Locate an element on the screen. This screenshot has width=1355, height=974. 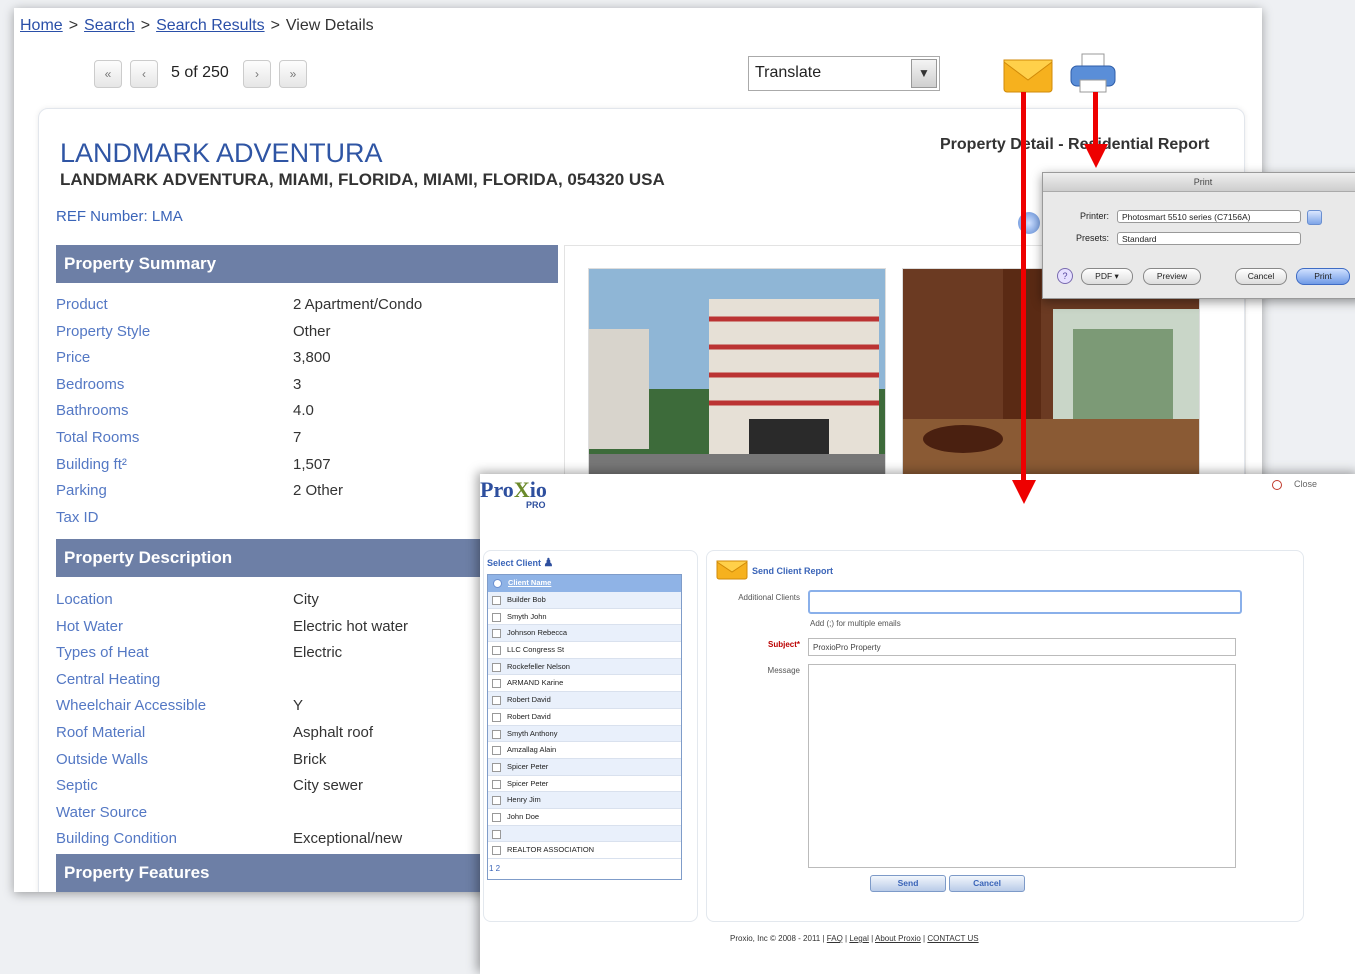
building-exterior-photo is located at coordinates (737, 376).